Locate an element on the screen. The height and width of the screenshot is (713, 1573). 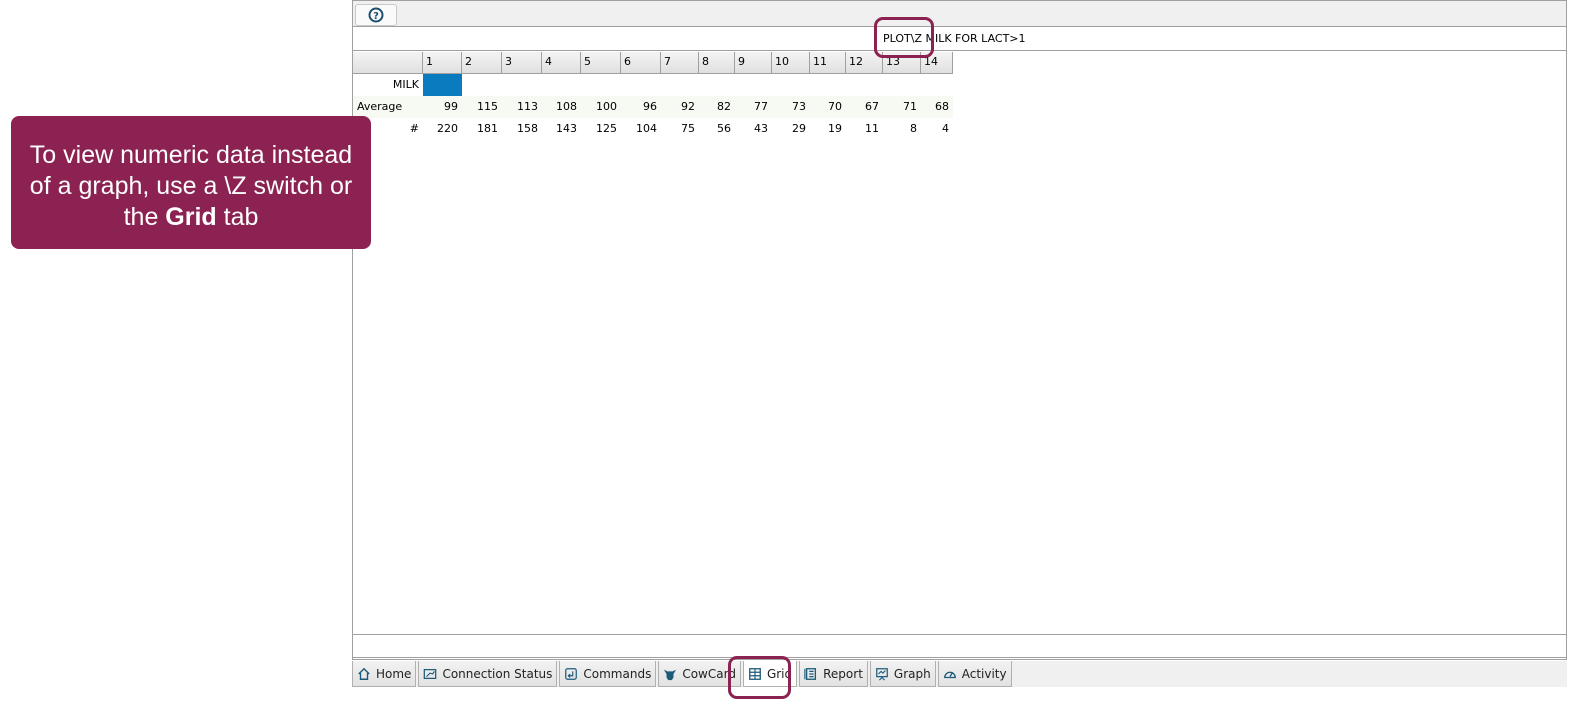
series-label: MILK is located at coordinates (405, 84).